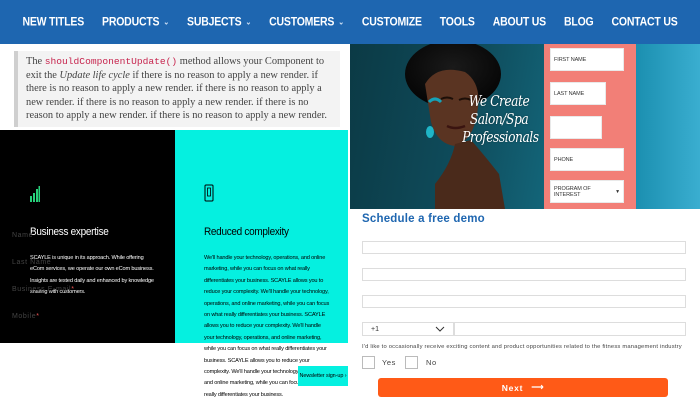  I want to click on arrow-right-icon: ⟶, so click(538, 387).